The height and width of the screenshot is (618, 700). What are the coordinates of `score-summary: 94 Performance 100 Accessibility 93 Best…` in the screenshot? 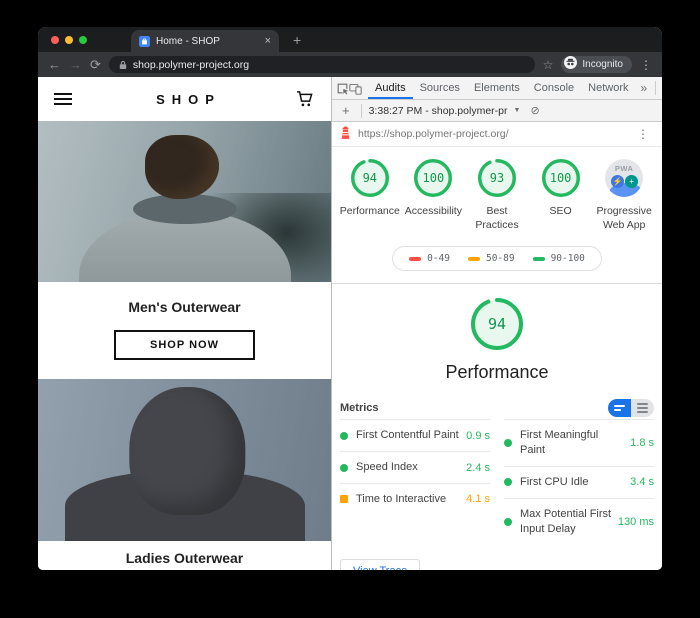 It's located at (497, 190).